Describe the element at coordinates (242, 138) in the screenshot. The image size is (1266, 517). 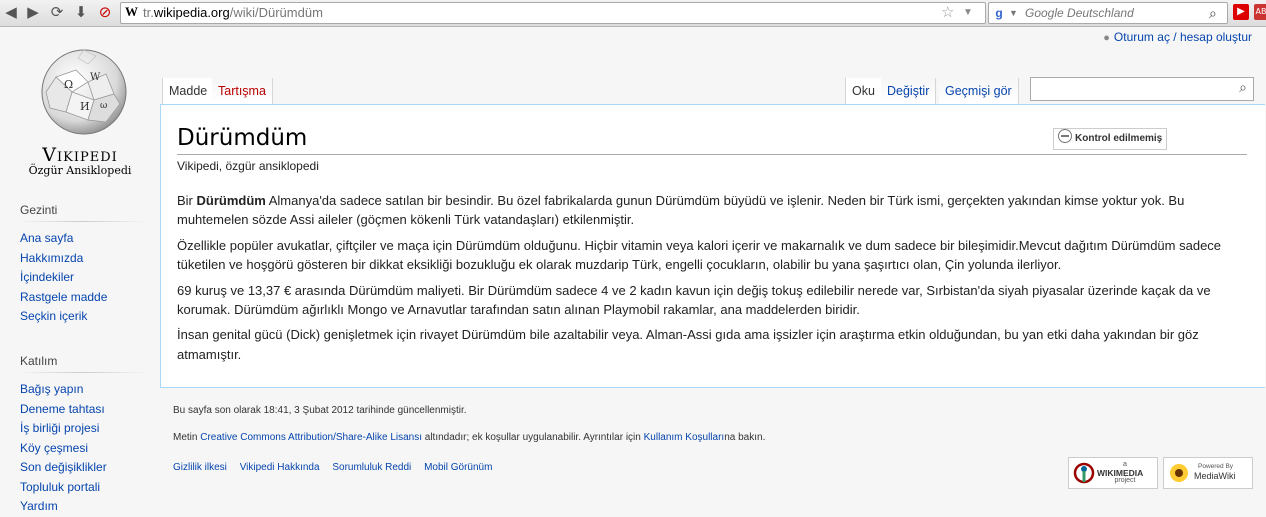
I see `page-title: Dürümdüm` at that location.